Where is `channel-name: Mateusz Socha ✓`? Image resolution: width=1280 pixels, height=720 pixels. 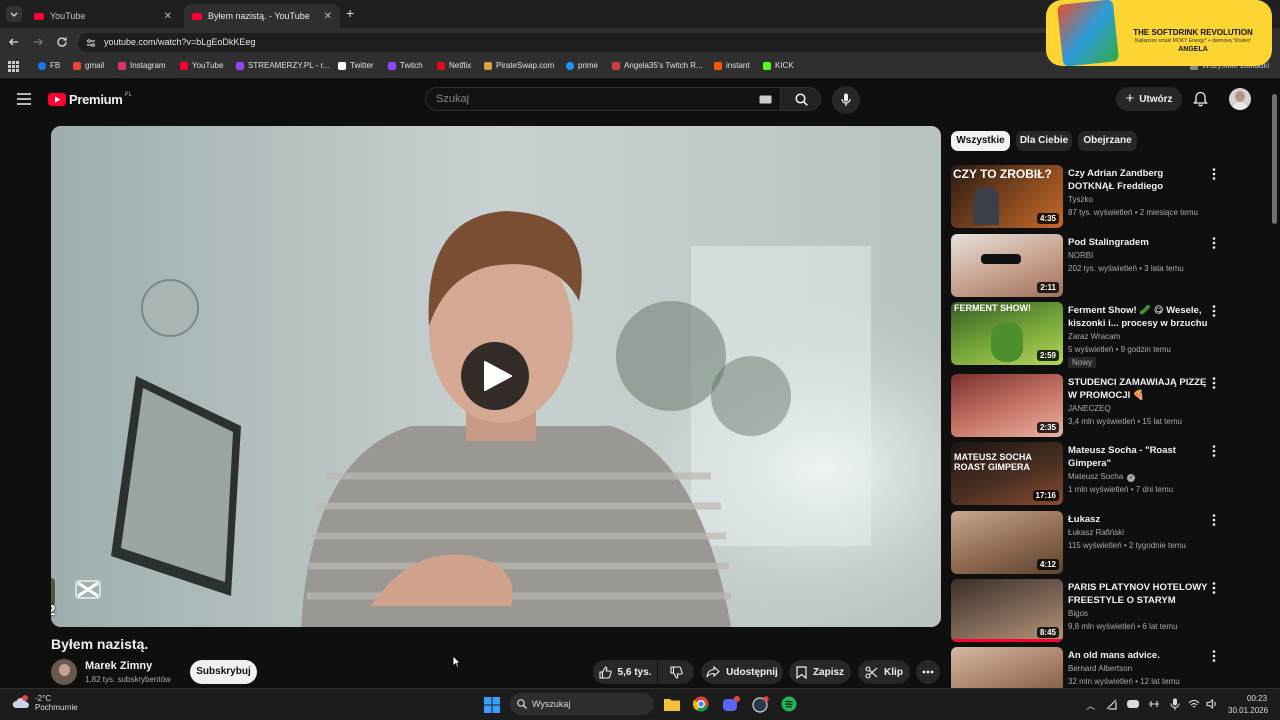 channel-name: Mateusz Socha ✓ is located at coordinates (1102, 477).